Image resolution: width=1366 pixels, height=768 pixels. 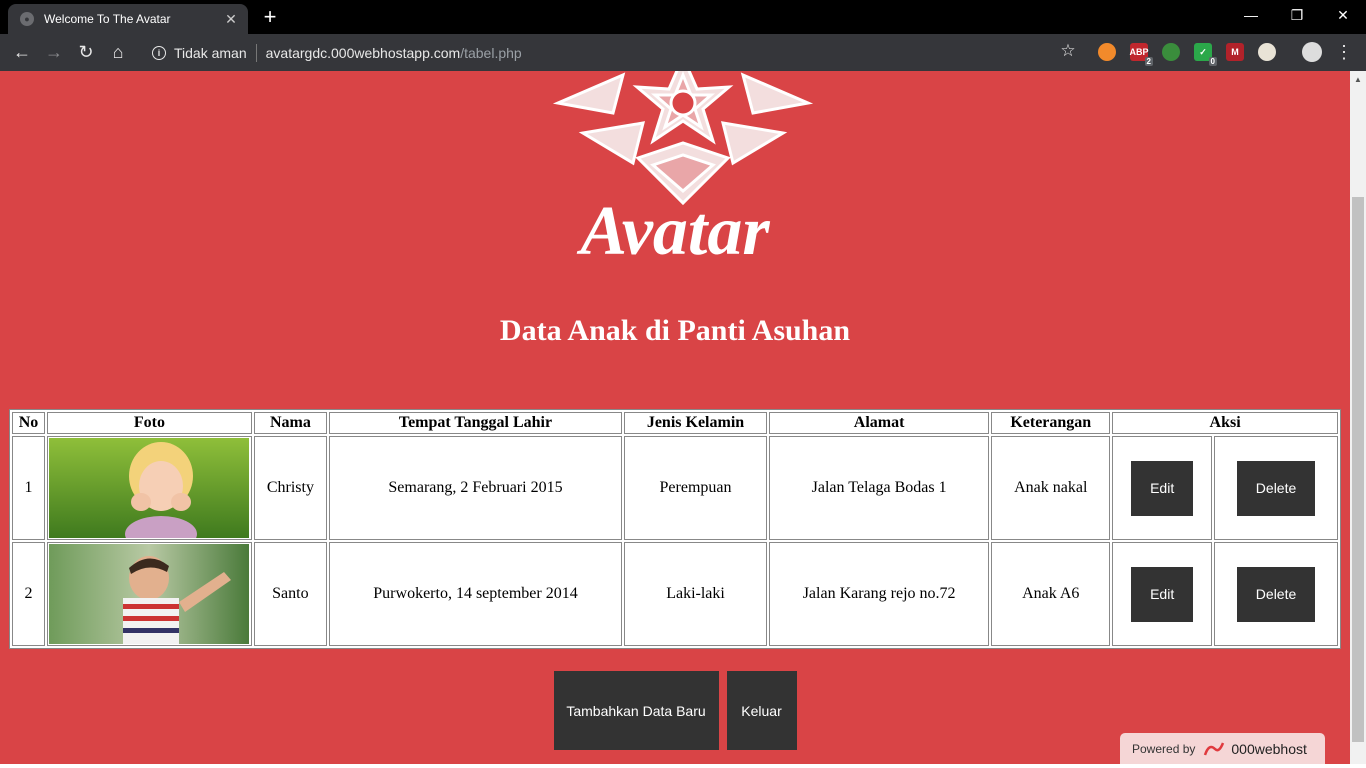 What do you see at coordinates (491, 52) in the screenshot?
I see `url-path: /tabel.php` at bounding box center [491, 52].